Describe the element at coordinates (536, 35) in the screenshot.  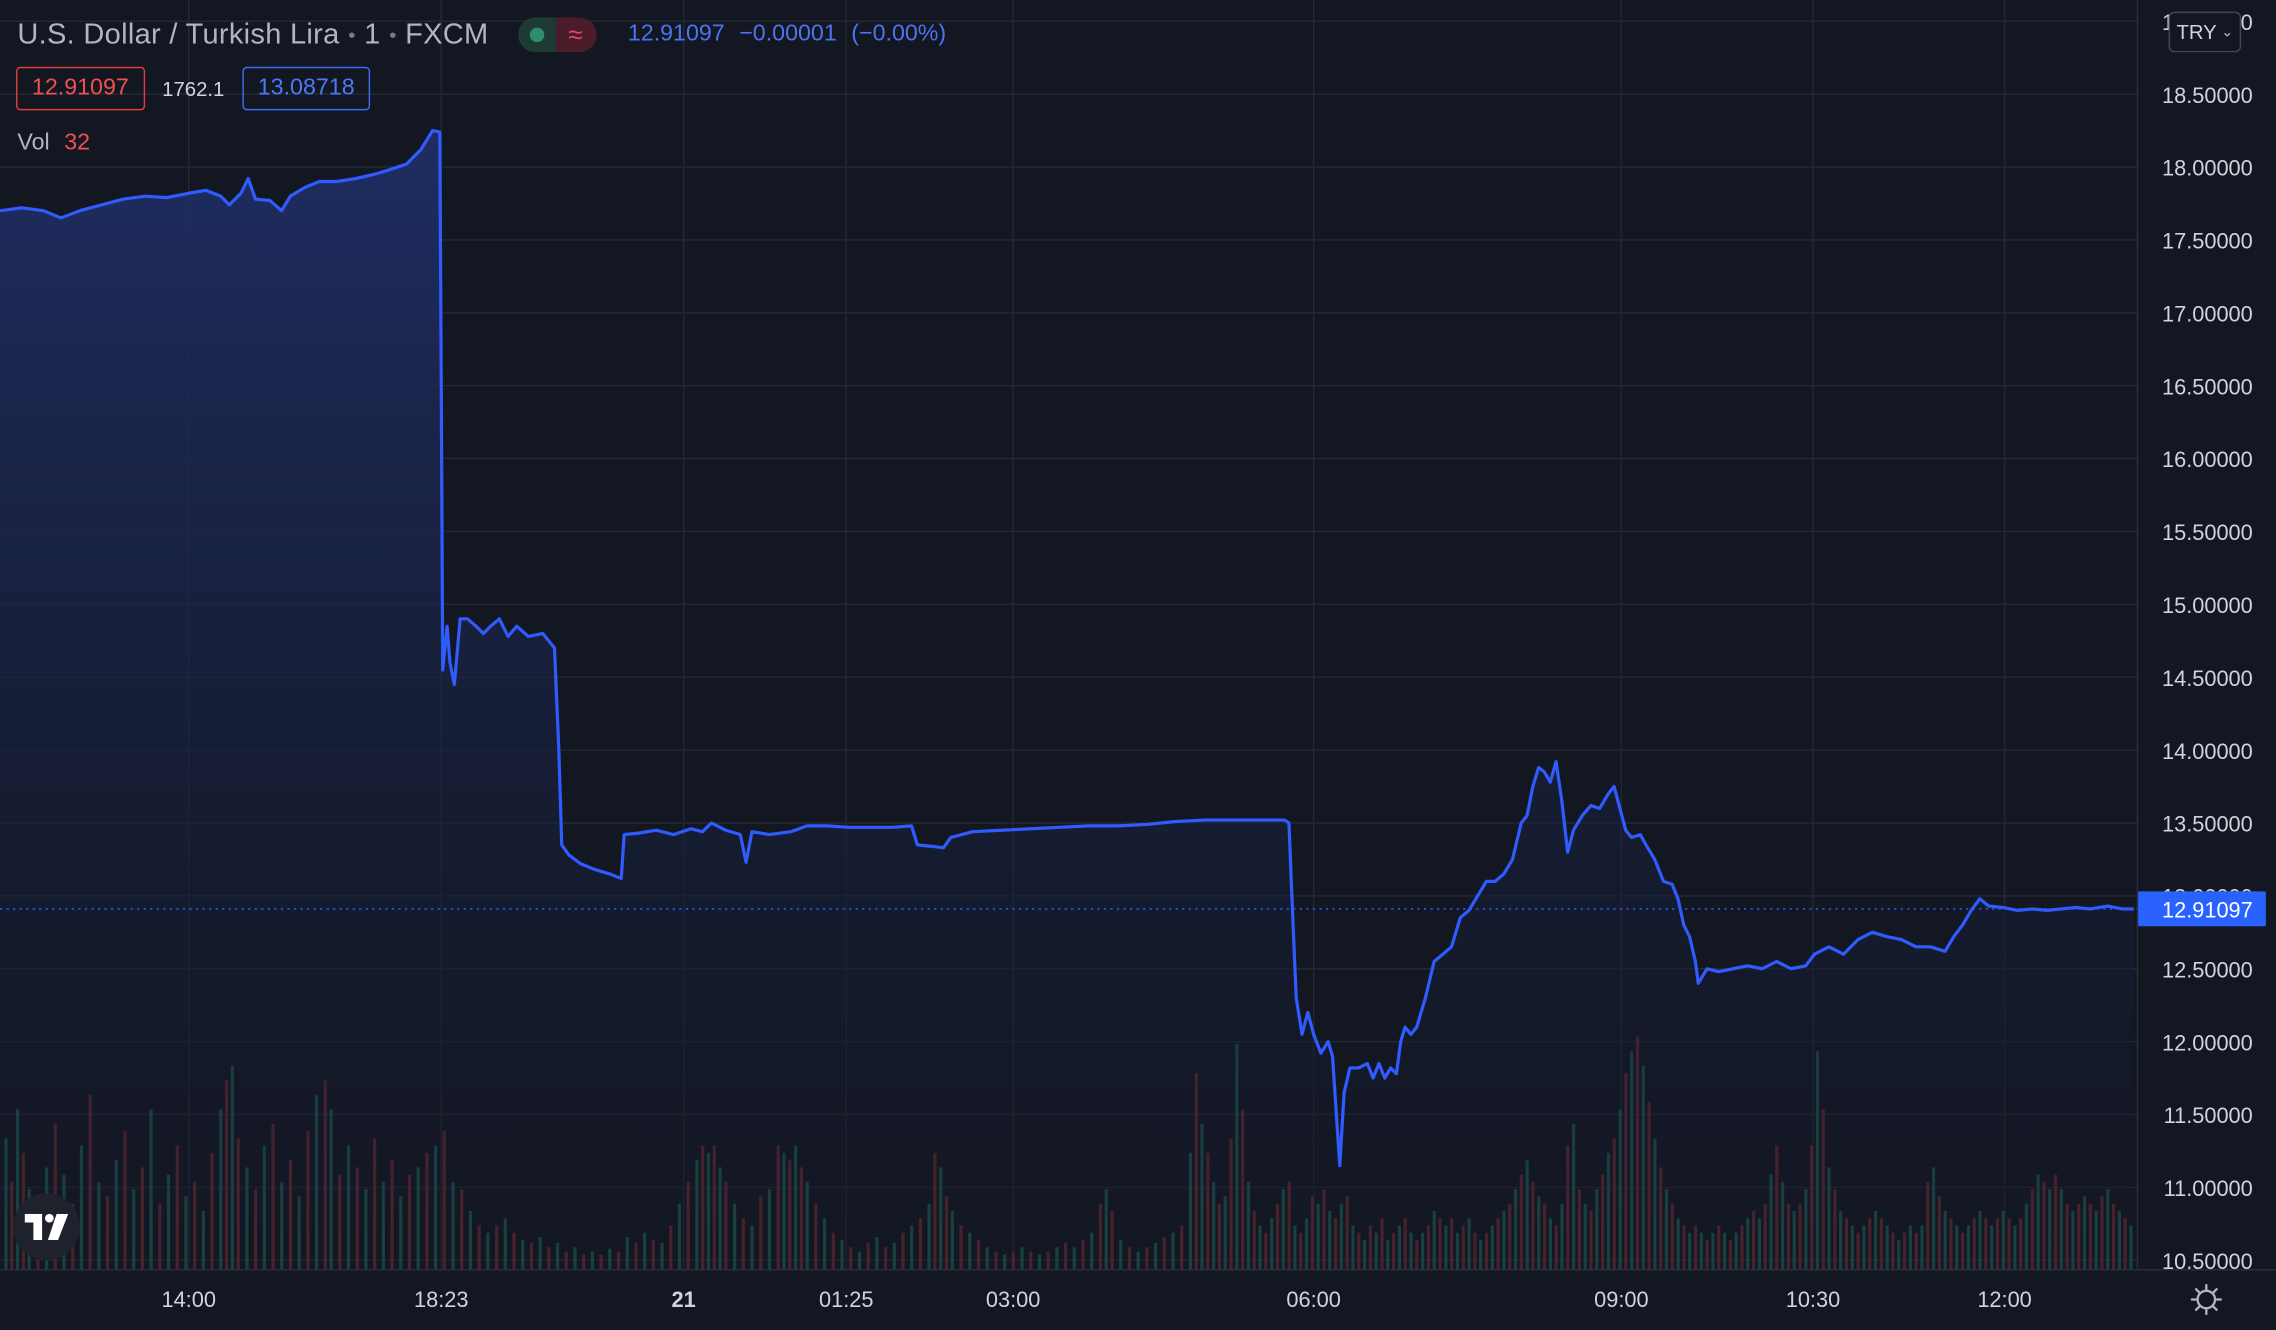
I see `market-open-dot-icon` at that location.